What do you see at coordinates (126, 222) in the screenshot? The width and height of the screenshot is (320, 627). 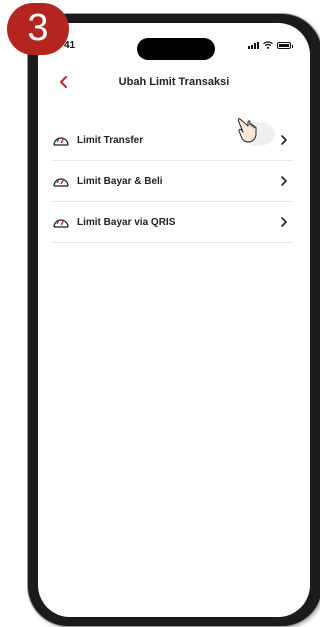 I see `menu-item-label: Limit Bayar via QRIS` at bounding box center [126, 222].